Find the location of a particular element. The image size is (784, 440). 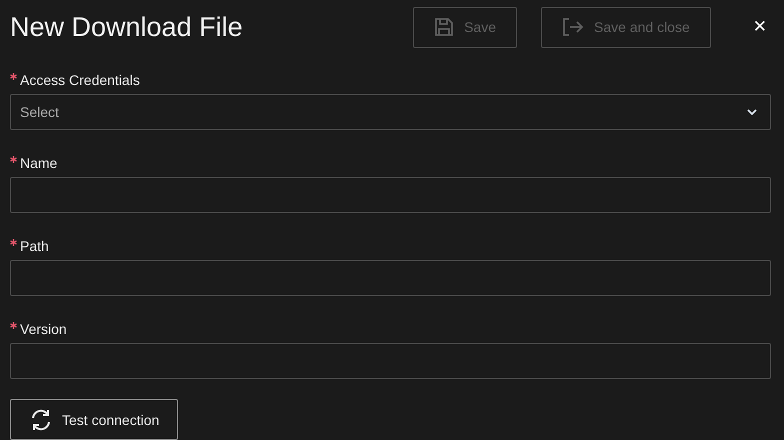

field-label: Path is located at coordinates (34, 246).